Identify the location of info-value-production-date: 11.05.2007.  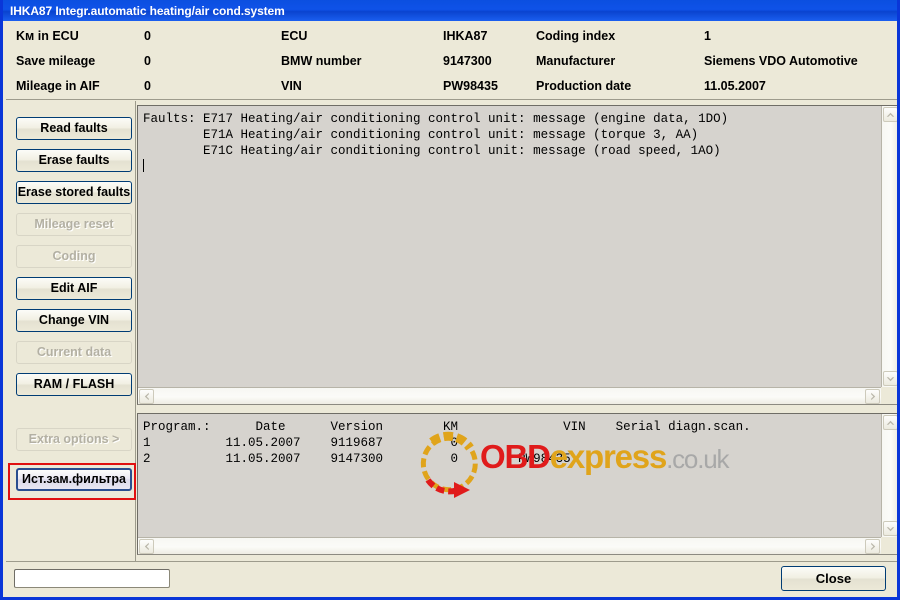
(735, 86).